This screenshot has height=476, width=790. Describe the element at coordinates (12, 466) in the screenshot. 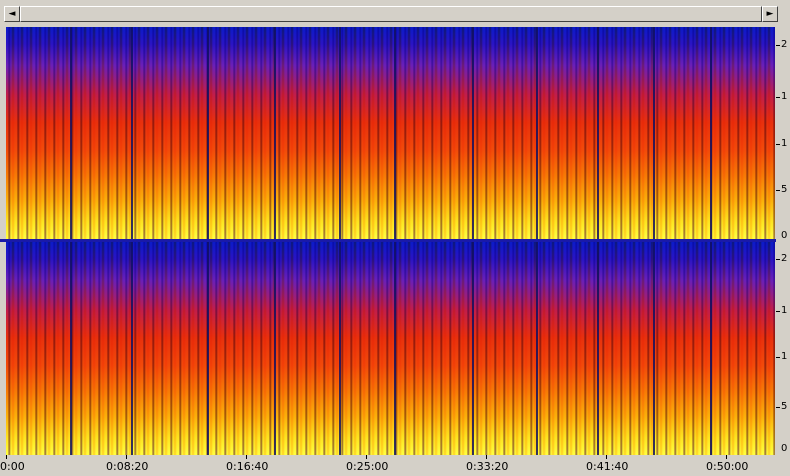

I see `time-label: 0:00` at that location.